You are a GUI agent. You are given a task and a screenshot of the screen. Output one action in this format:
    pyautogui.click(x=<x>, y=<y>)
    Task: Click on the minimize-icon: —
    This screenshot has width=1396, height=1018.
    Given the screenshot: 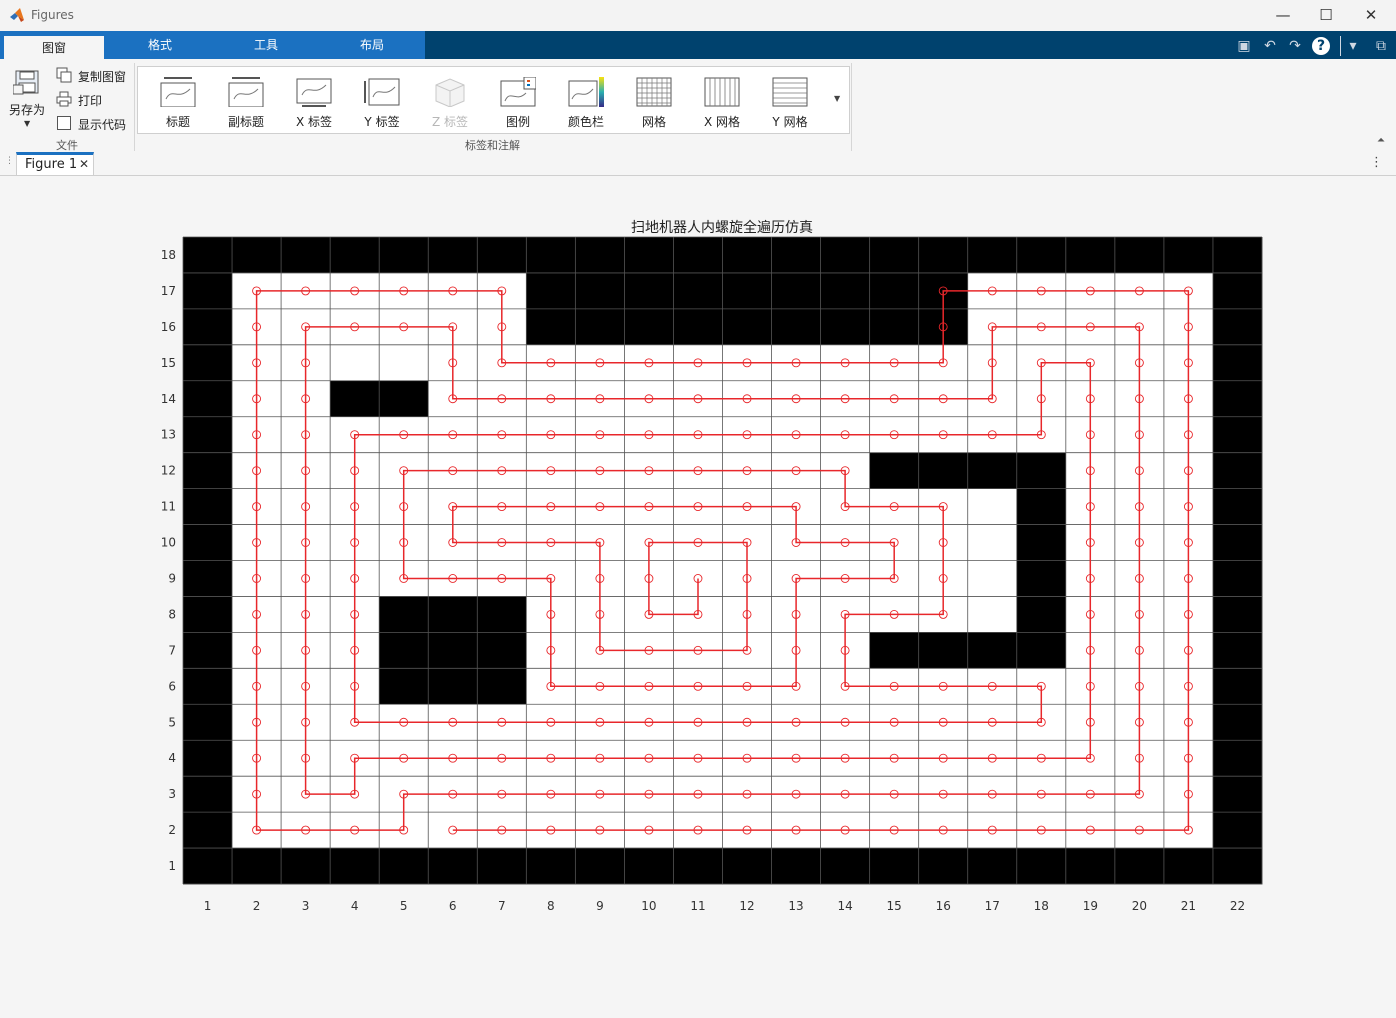 What is the action you would take?
    pyautogui.click(x=1283, y=15)
    